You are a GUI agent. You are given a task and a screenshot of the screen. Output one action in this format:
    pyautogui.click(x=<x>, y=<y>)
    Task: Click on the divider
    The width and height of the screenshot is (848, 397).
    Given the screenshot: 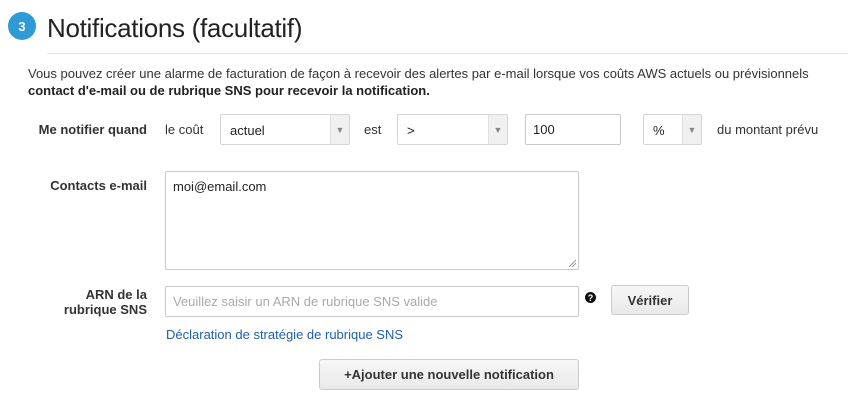 What is the action you would take?
    pyautogui.click(x=447, y=53)
    